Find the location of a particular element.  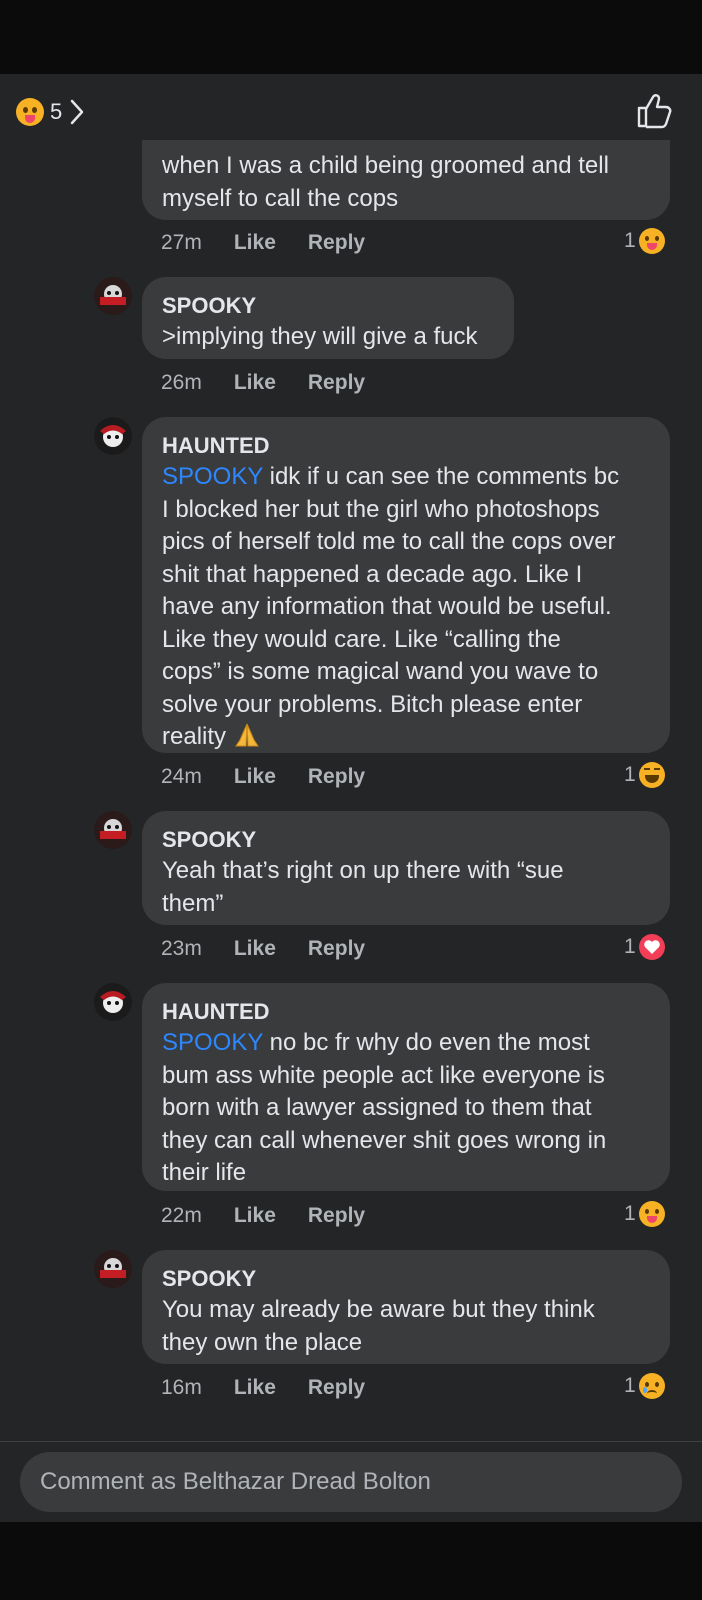

comment-time: 16m is located at coordinates (181, 1387).